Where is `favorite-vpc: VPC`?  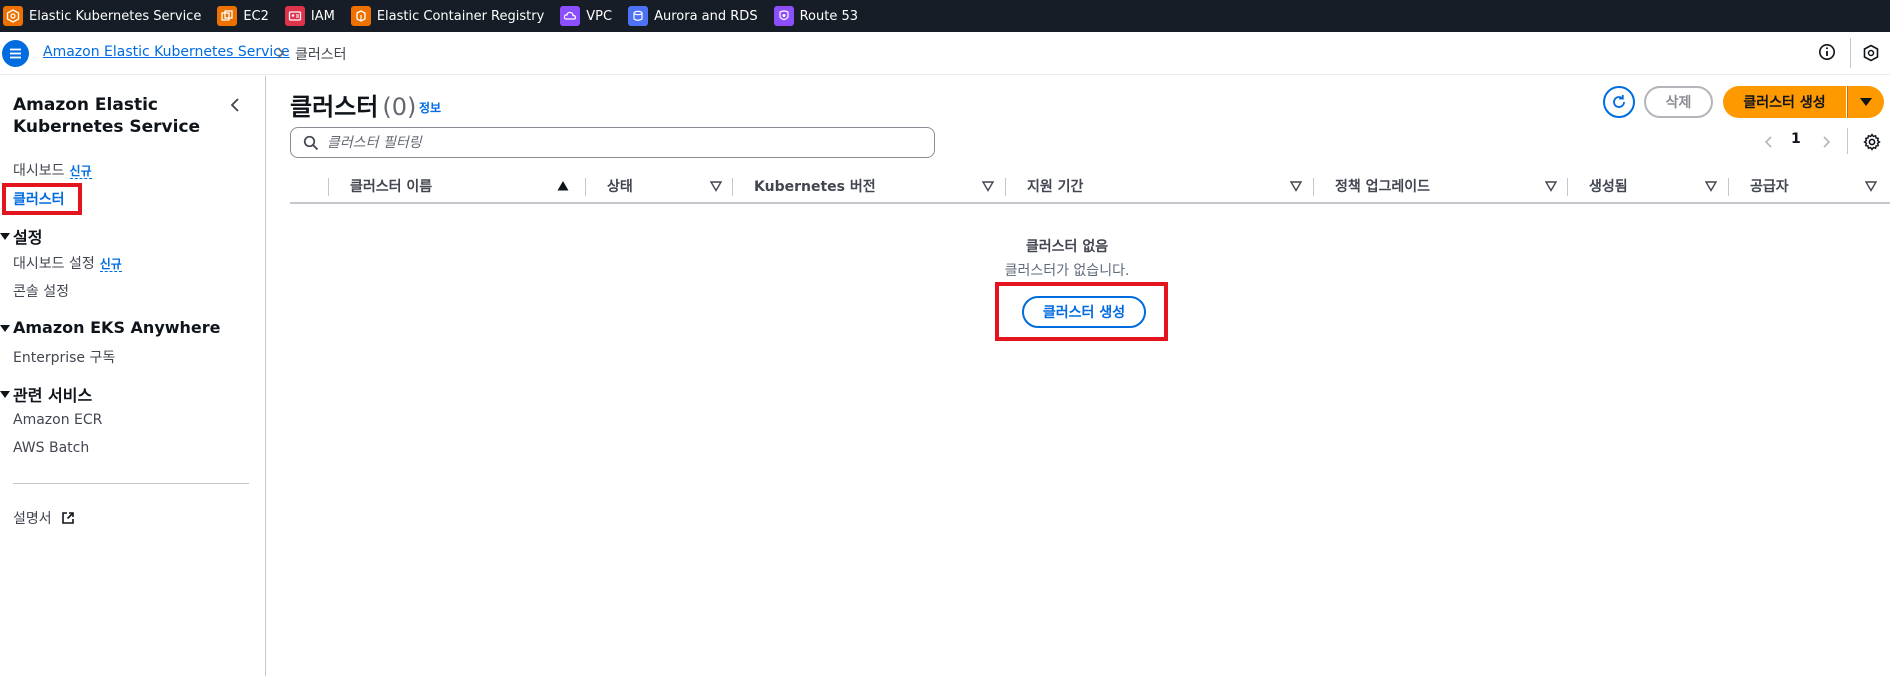 favorite-vpc: VPC is located at coordinates (586, 16).